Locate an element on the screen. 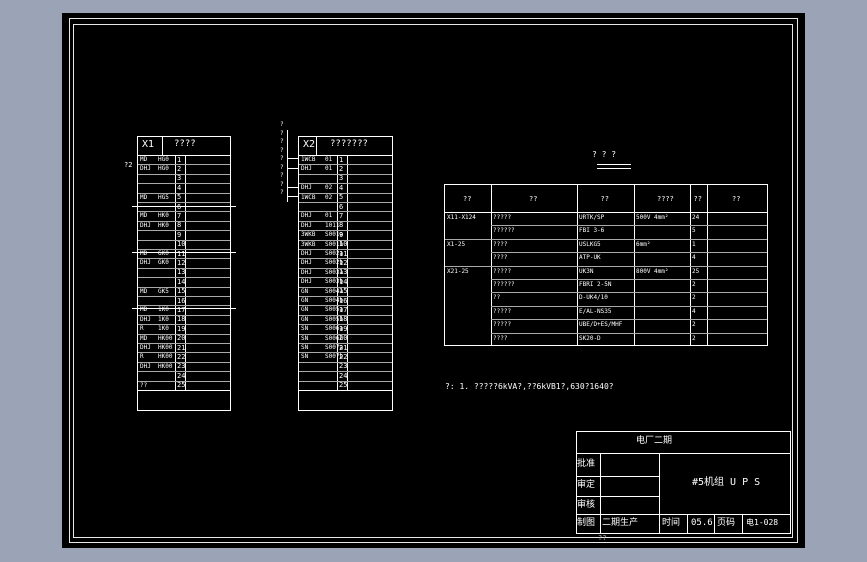 The height and width of the screenshot is (562, 867). table-cell: UBE/D+ES/MHF is located at coordinates (601, 325).